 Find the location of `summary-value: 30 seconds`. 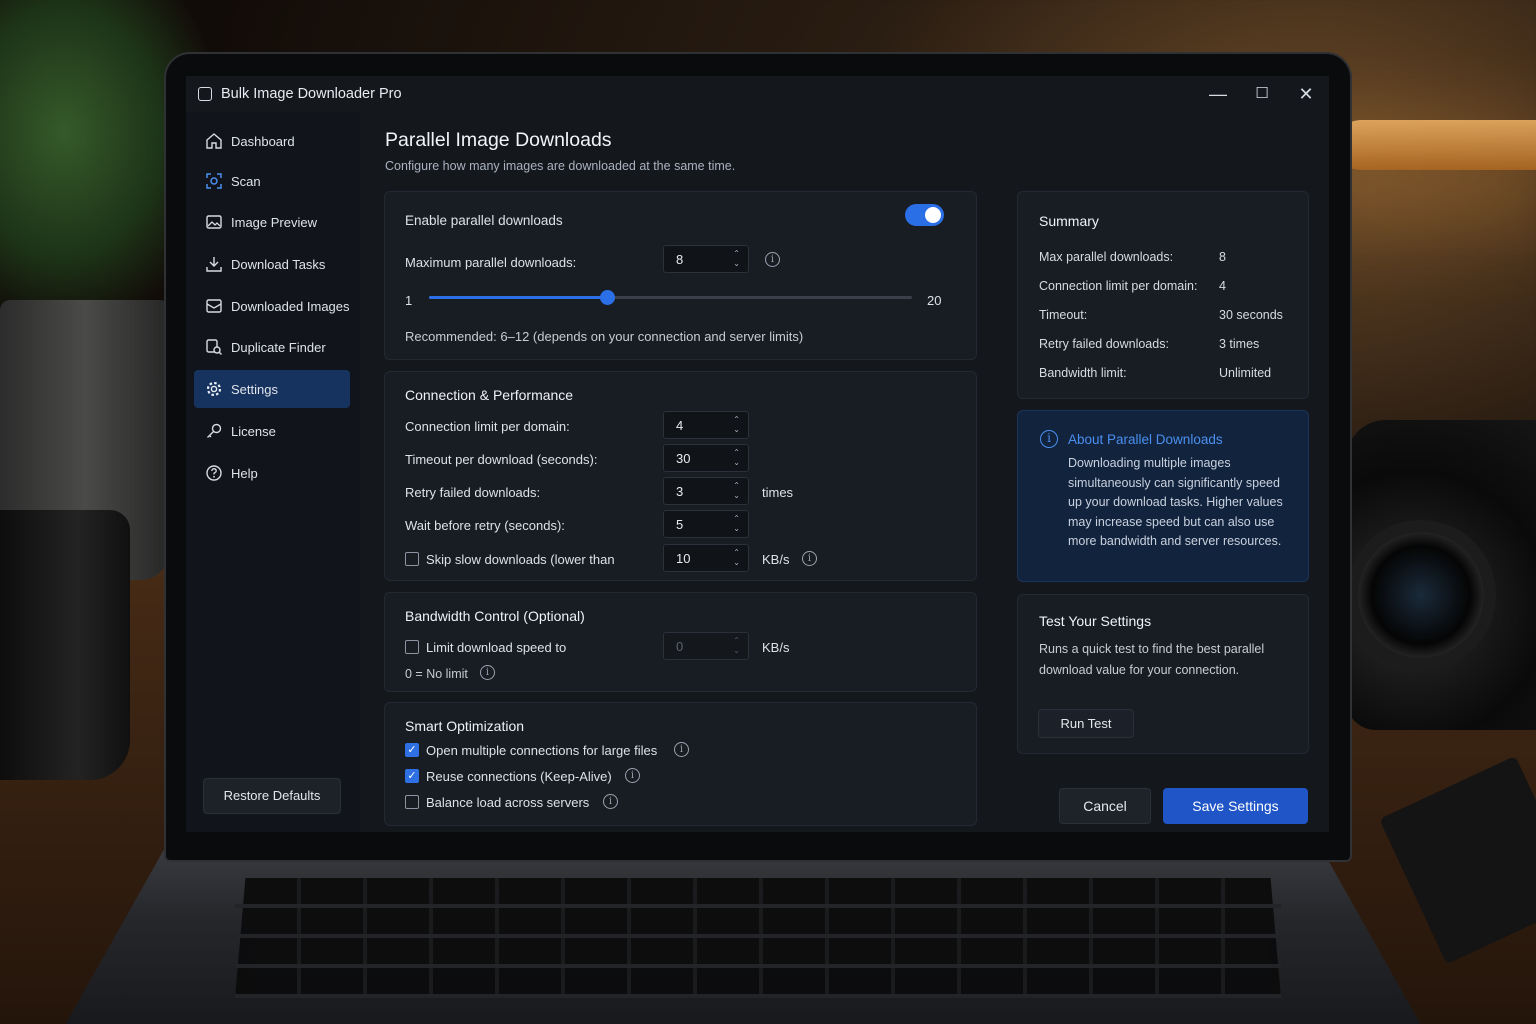

summary-value: 30 seconds is located at coordinates (1251, 315).